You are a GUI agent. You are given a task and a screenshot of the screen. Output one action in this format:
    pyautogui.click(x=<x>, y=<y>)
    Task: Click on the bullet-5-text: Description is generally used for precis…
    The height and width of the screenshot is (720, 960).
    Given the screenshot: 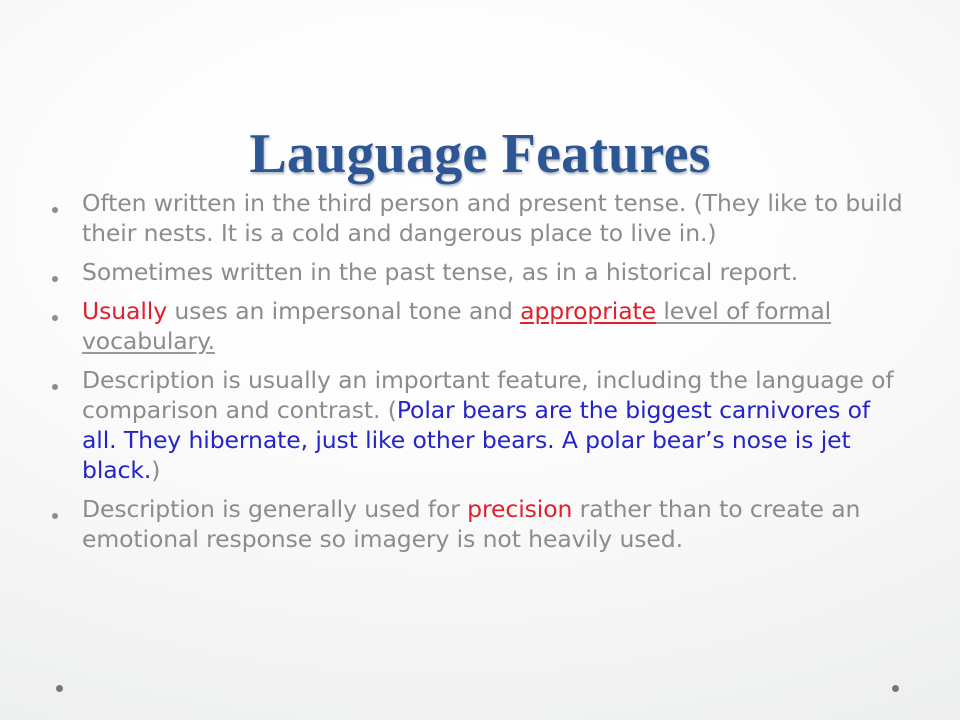 What is the action you would take?
    pyautogui.click(x=496, y=524)
    